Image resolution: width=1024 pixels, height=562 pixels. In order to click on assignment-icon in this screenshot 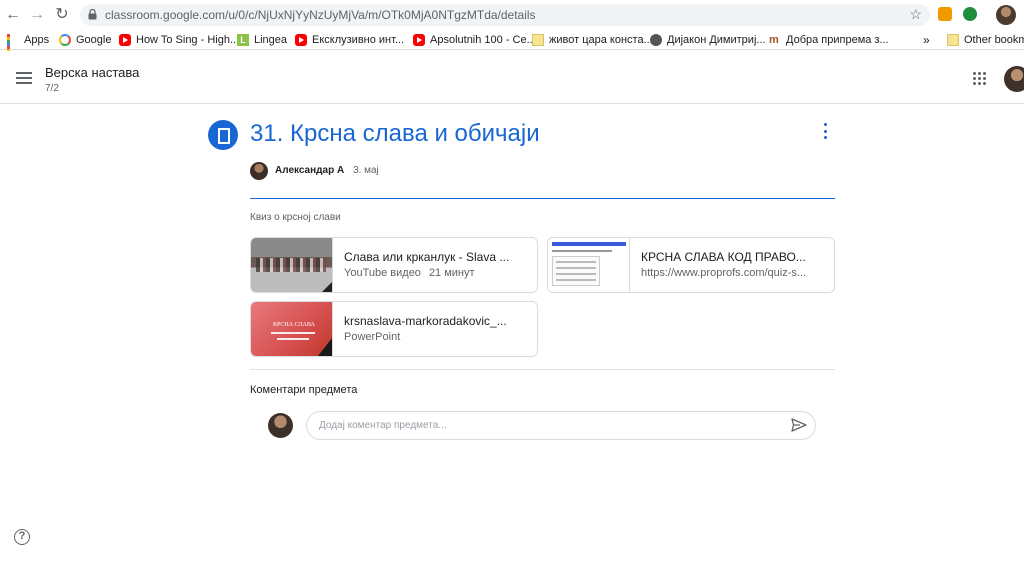, I will do `click(223, 135)`.